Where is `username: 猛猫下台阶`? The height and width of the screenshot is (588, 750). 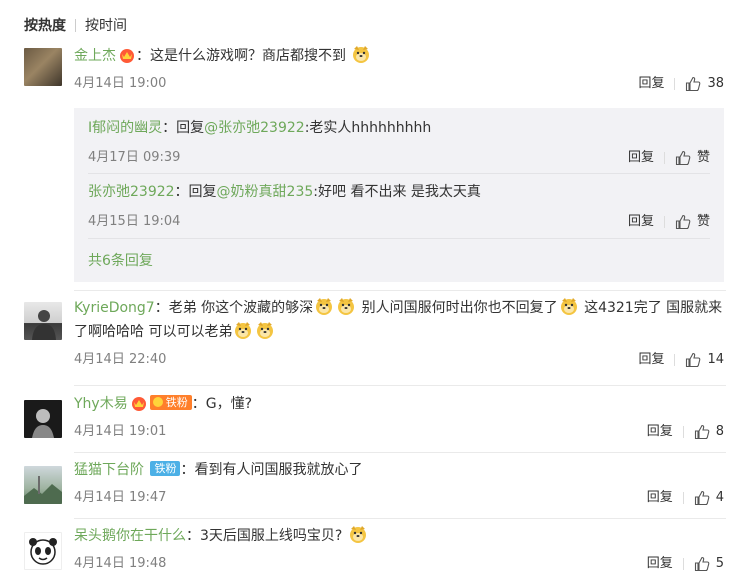 username: 猛猫下台阶 is located at coordinates (109, 470).